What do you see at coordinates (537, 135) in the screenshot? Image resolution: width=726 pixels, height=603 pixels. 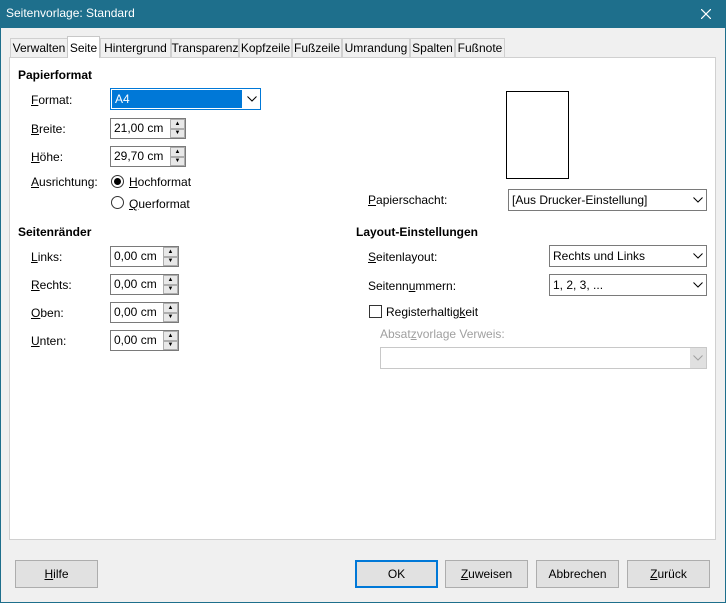 I see `page-preview` at bounding box center [537, 135].